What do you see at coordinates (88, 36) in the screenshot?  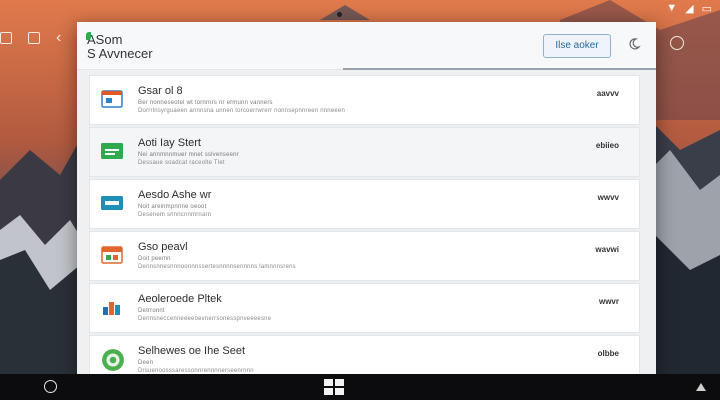 I see `app-logo-icon` at bounding box center [88, 36].